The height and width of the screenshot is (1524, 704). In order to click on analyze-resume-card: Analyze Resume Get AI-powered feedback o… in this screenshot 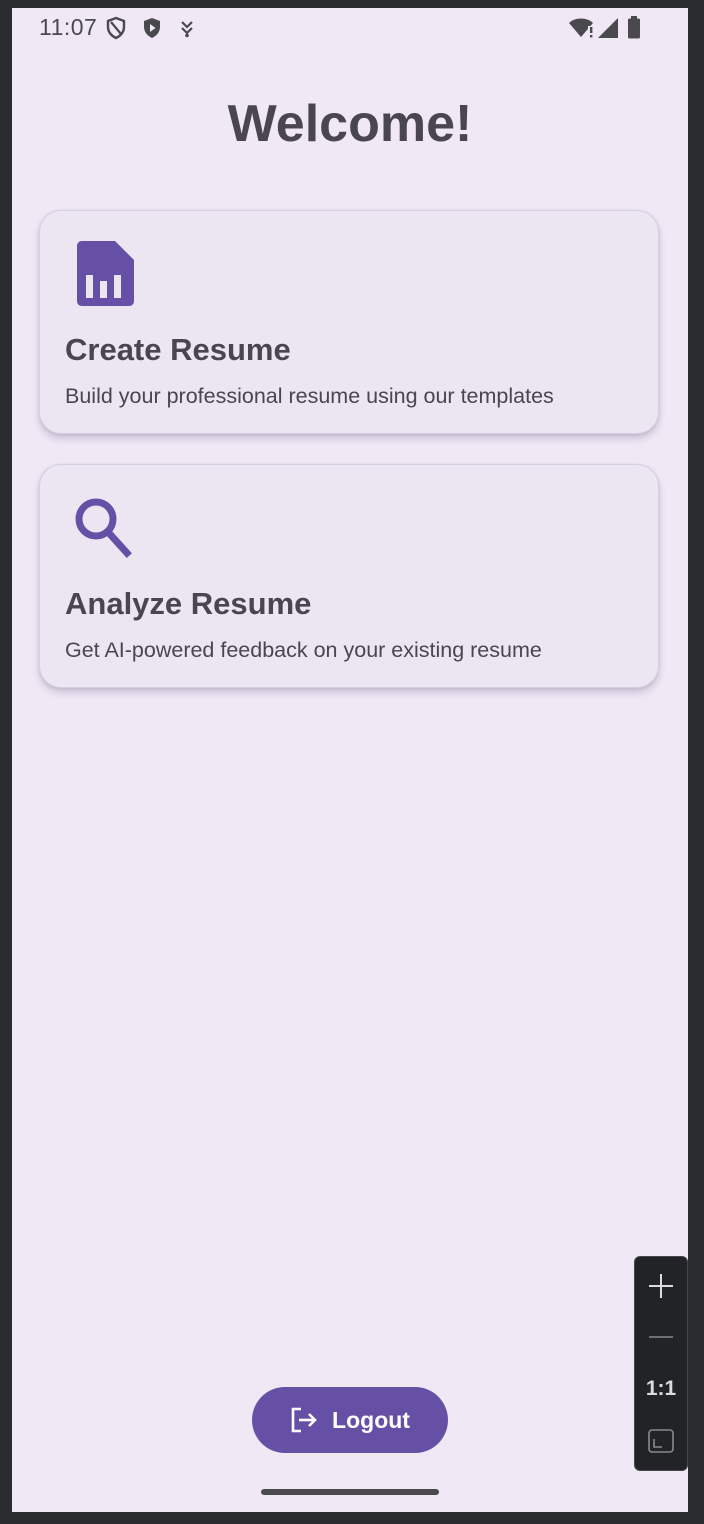, I will do `click(349, 576)`.